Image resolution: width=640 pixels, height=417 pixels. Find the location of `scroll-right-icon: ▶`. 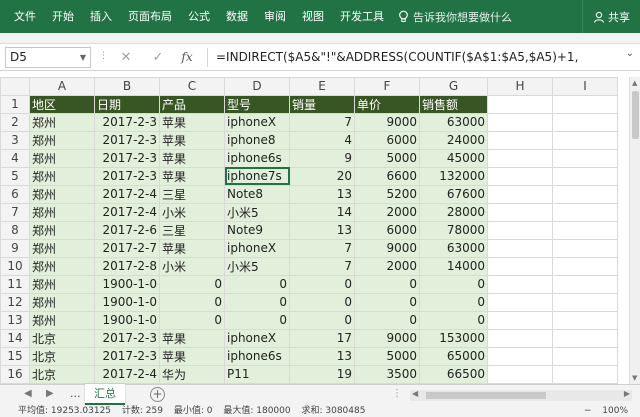

scroll-right-icon: ▶ is located at coordinates (627, 393).